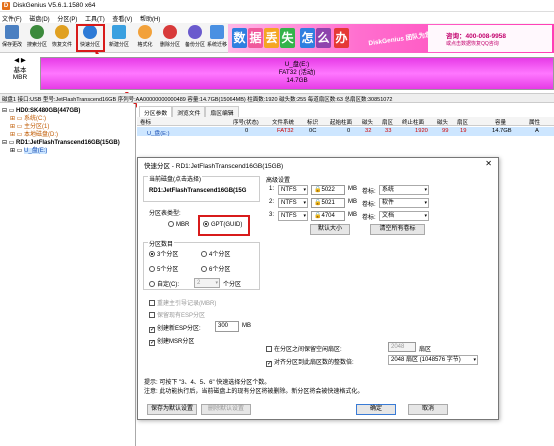 The width and height of the screenshot is (554, 446). I want to click on clear-labels-button: 清空所有卷标, so click(397, 229).